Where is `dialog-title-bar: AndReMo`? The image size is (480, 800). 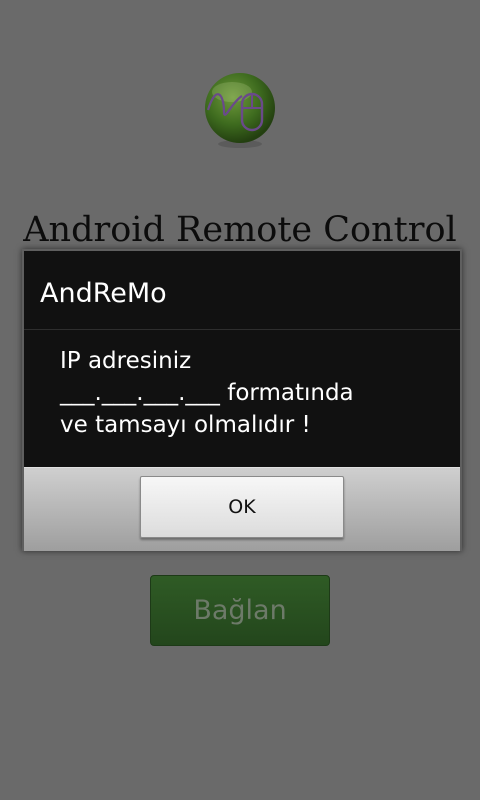
dialog-title-bar: AndReMo is located at coordinates (242, 290).